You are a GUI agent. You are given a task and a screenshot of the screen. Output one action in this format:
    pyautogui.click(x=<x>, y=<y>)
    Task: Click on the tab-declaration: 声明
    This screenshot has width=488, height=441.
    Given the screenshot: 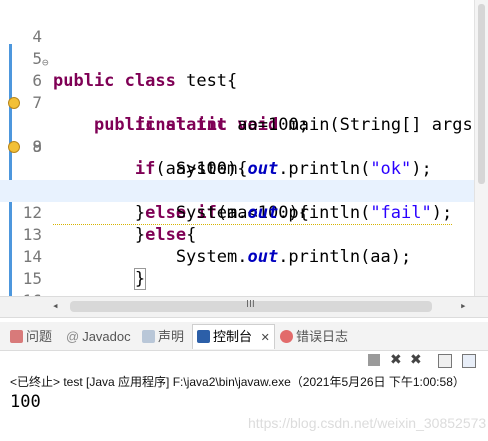 What is the action you would take?
    pyautogui.click(x=163, y=337)
    